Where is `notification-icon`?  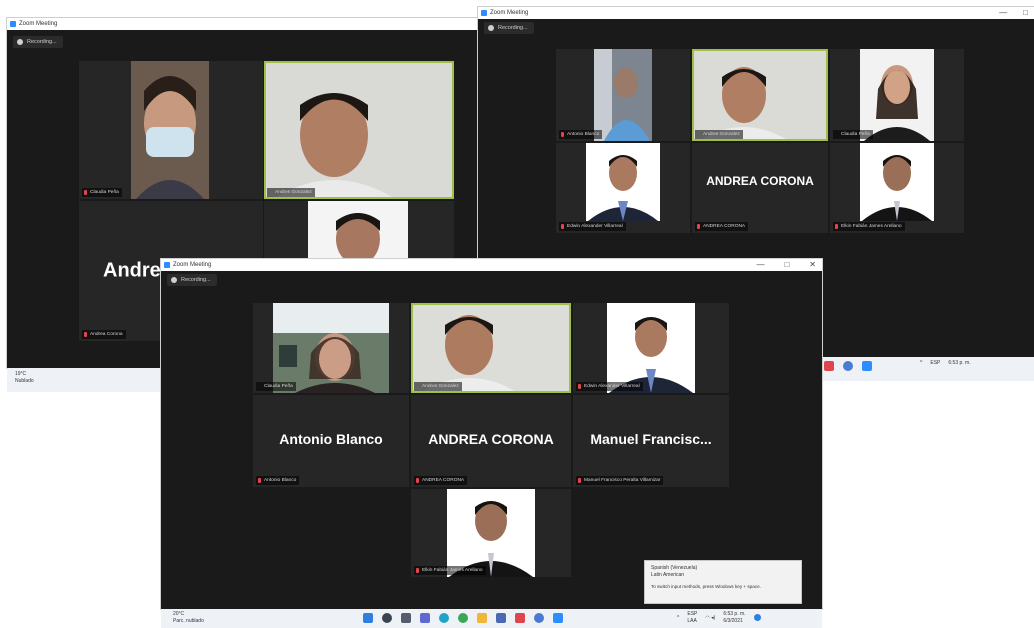 notification-icon is located at coordinates (757, 617).